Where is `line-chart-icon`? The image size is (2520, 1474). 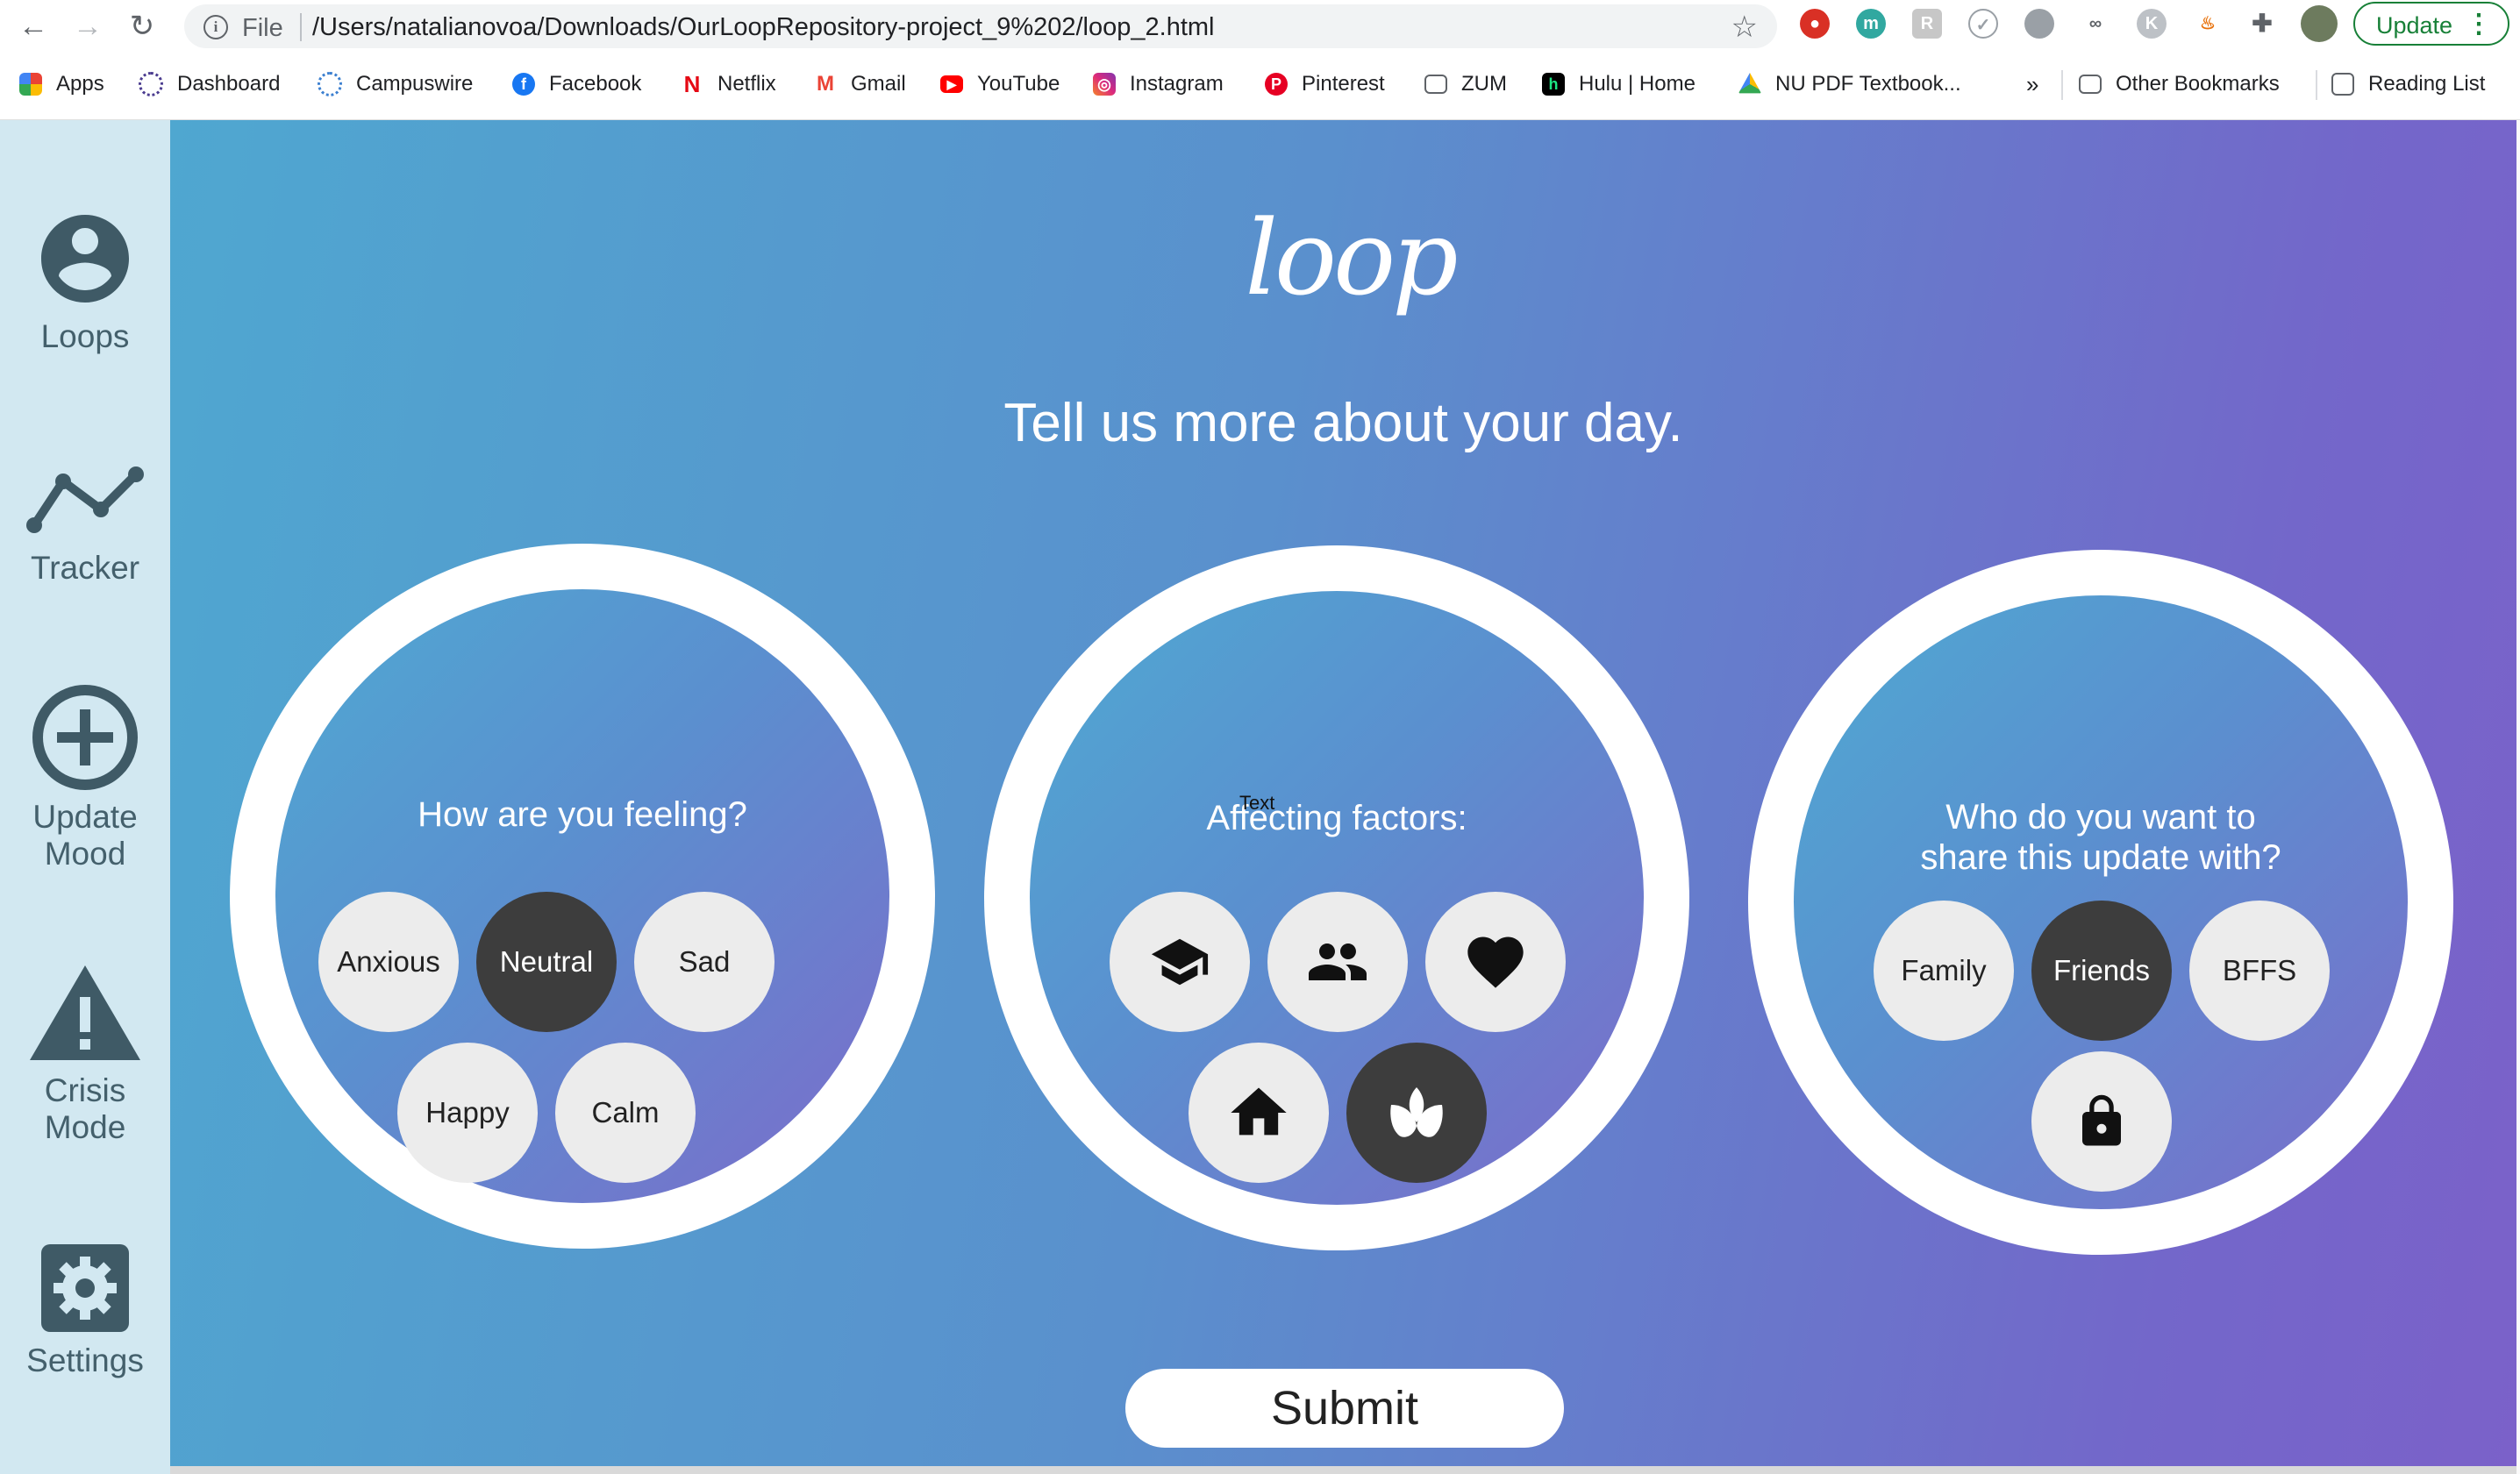 line-chart-icon is located at coordinates (85, 499).